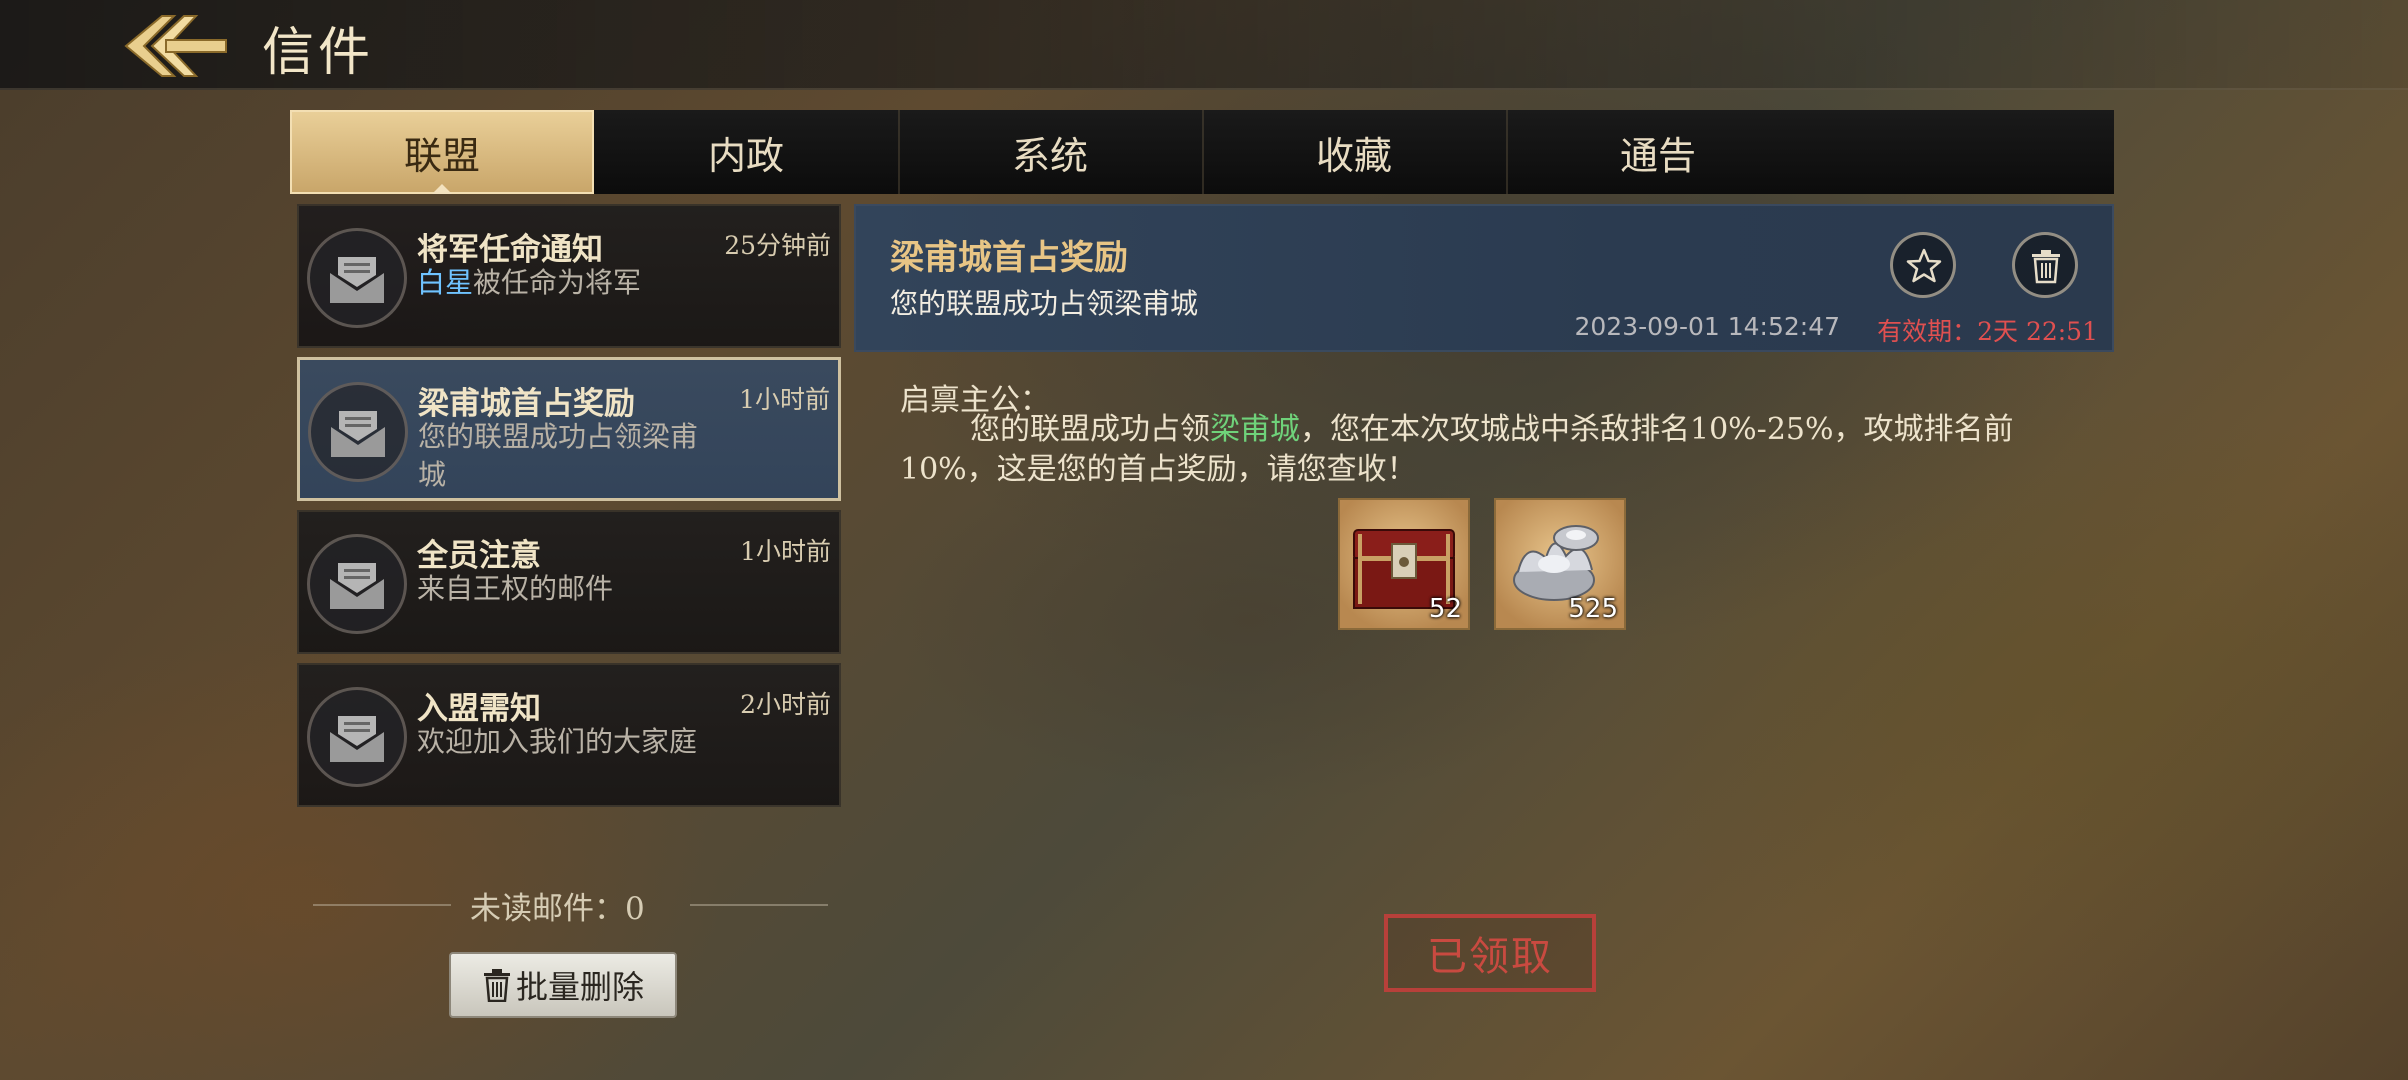  Describe the element at coordinates (1404, 564) in the screenshot. I see `reward-item: 52` at that location.